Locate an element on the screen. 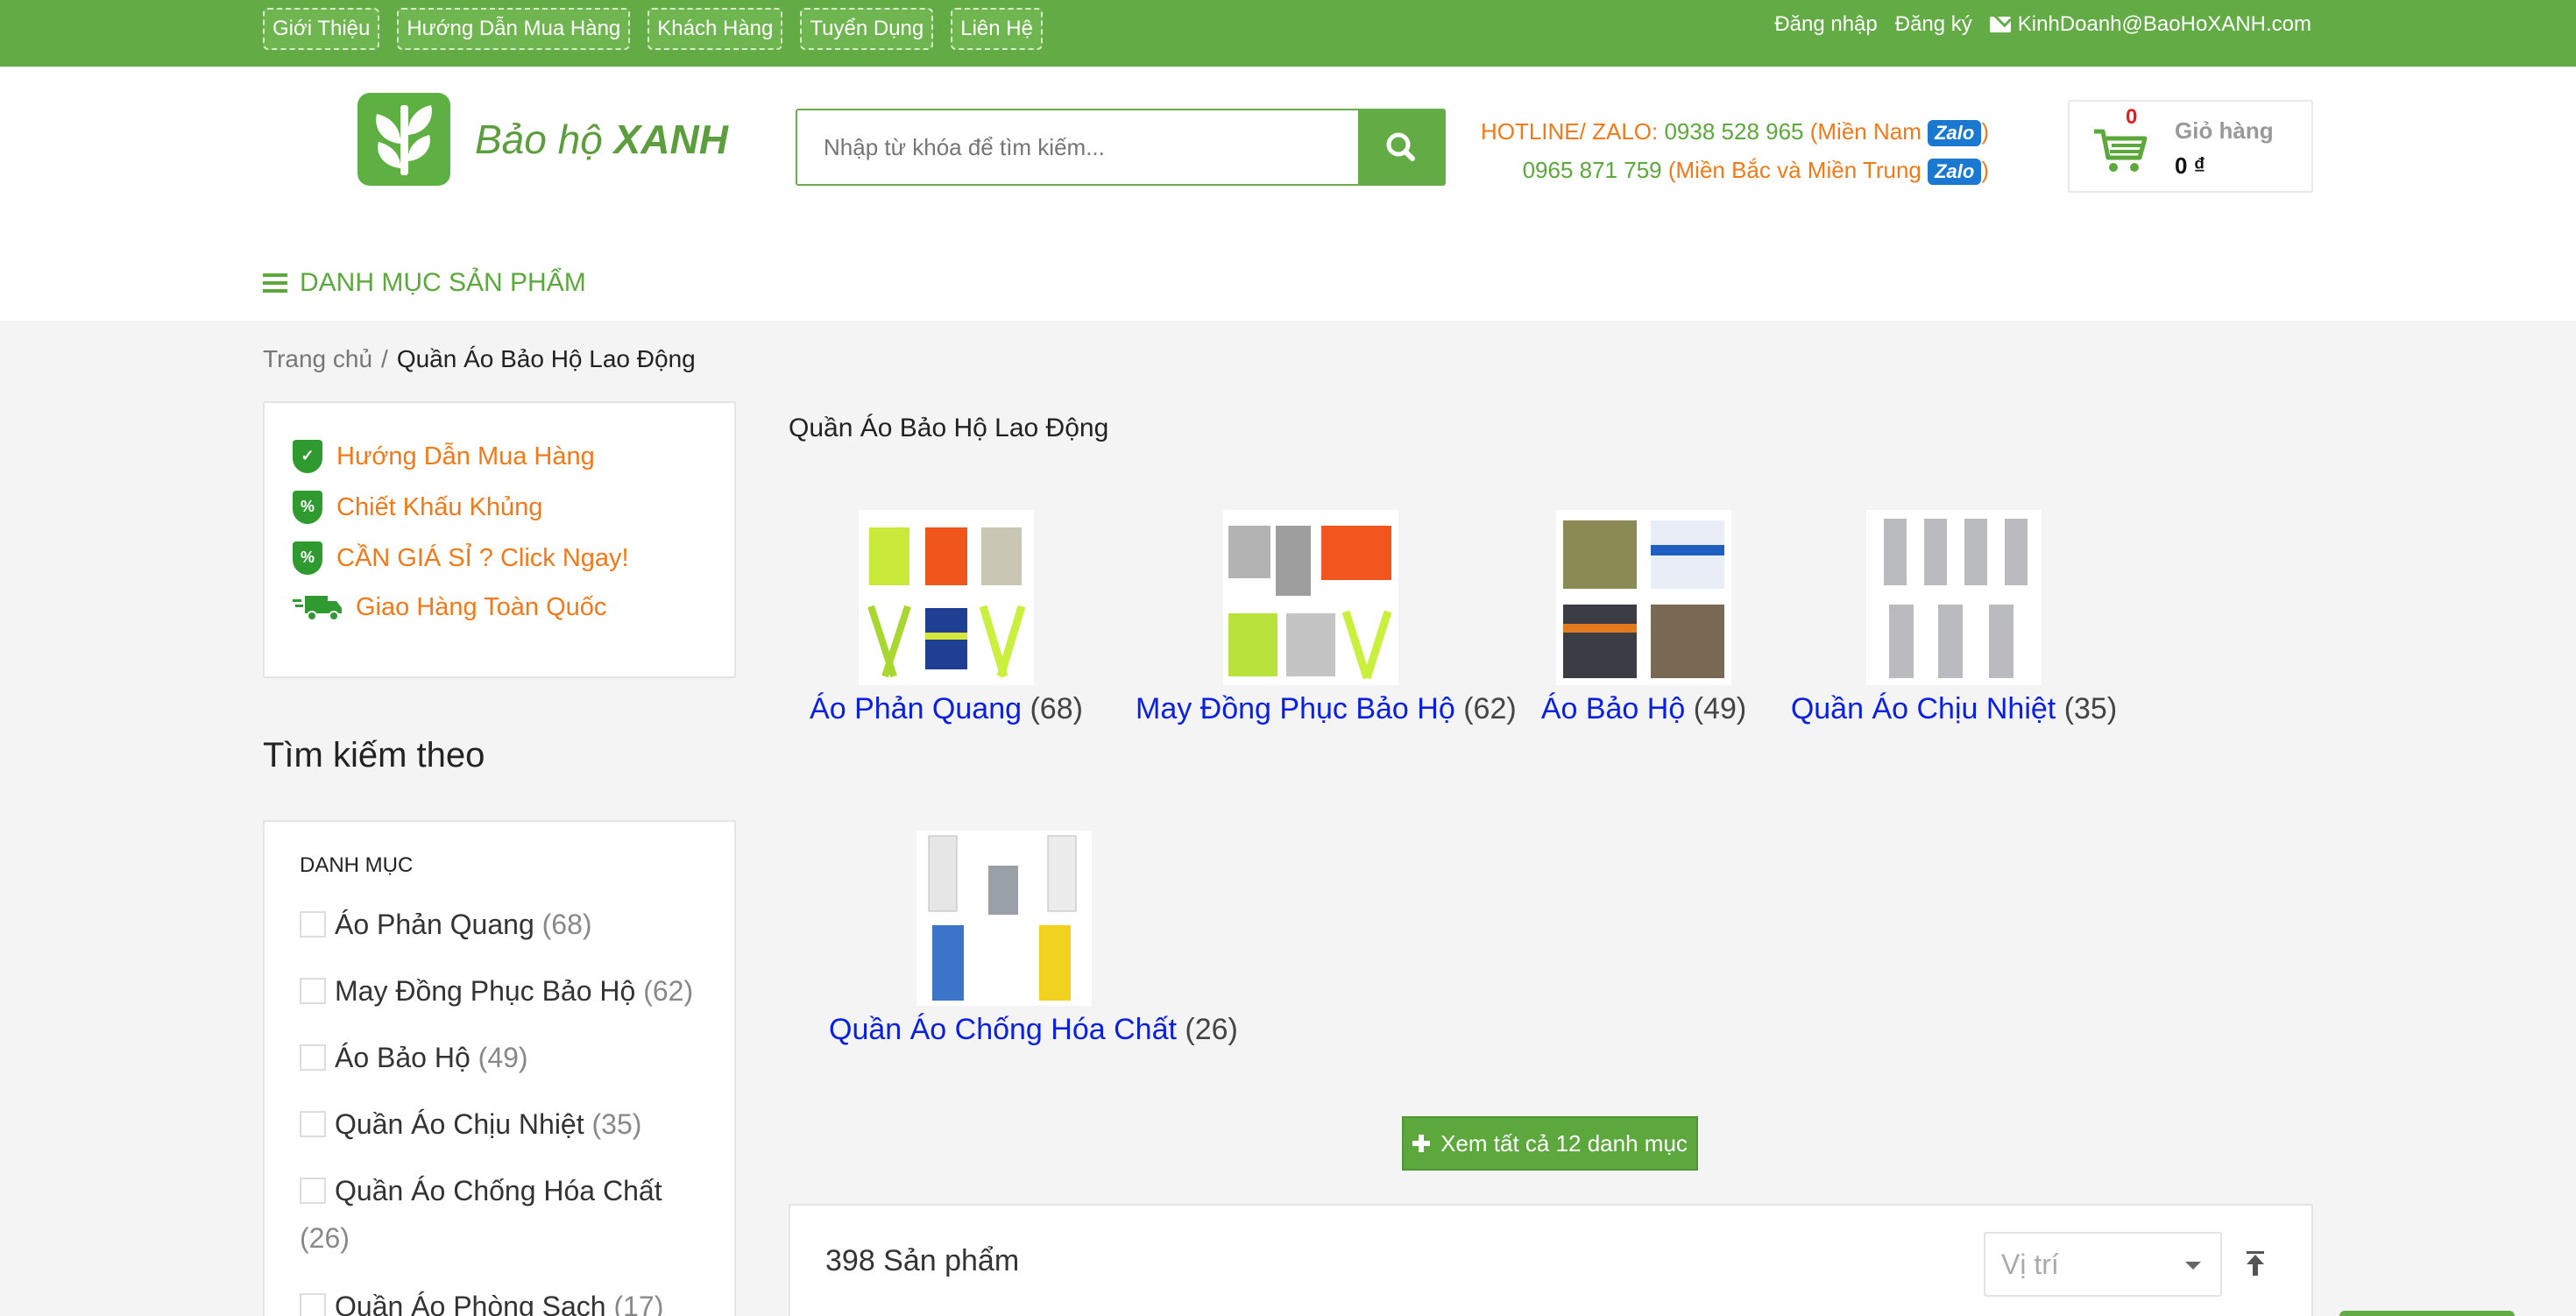  category-title: Quần Áo Bảo Hộ Lao Động is located at coordinates (949, 428).